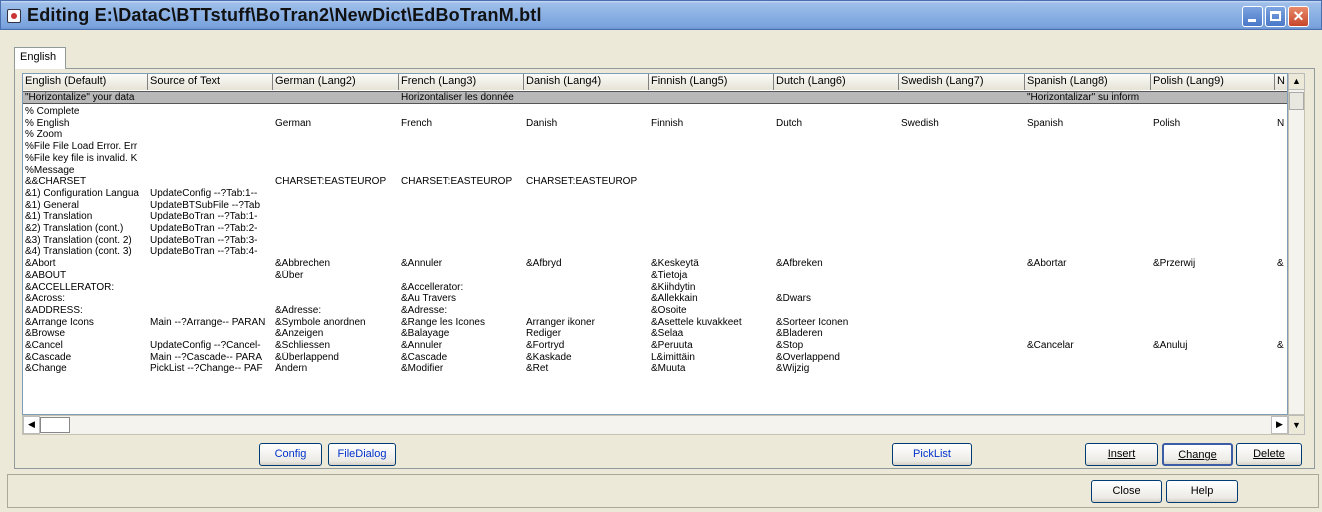 Image resolution: width=1322 pixels, height=512 pixels. I want to click on table-cell: Horizontaliser les donnée, so click(461, 97).